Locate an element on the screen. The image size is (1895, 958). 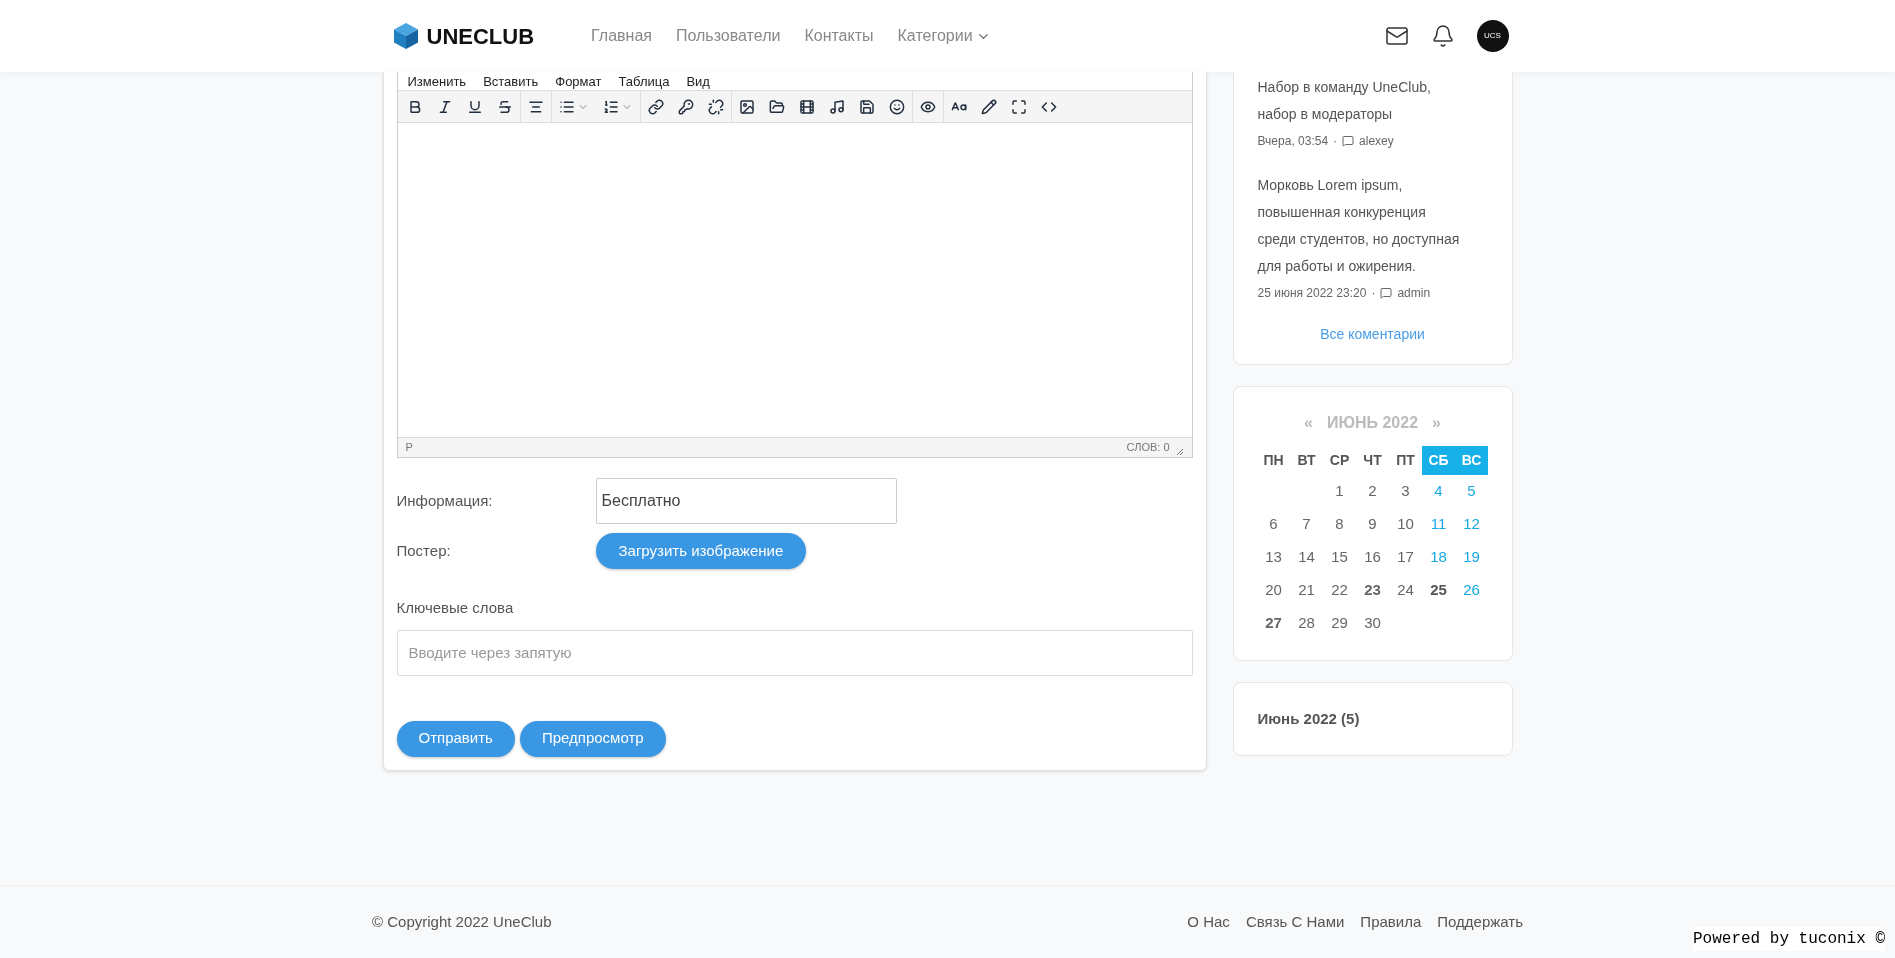
footer-link: Поддержать is located at coordinates (1480, 922).